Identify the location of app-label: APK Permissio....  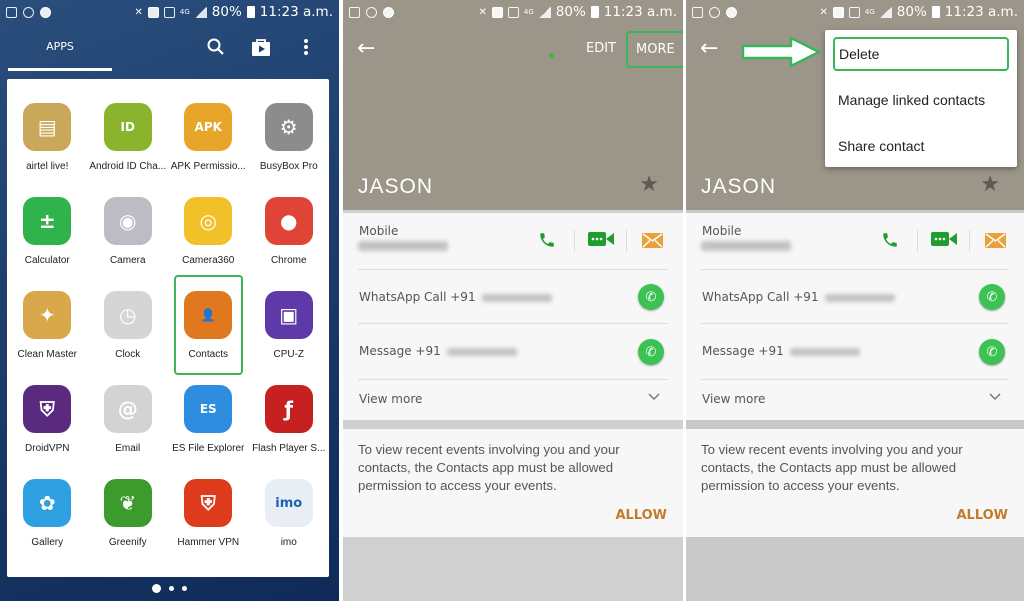
(208, 166).